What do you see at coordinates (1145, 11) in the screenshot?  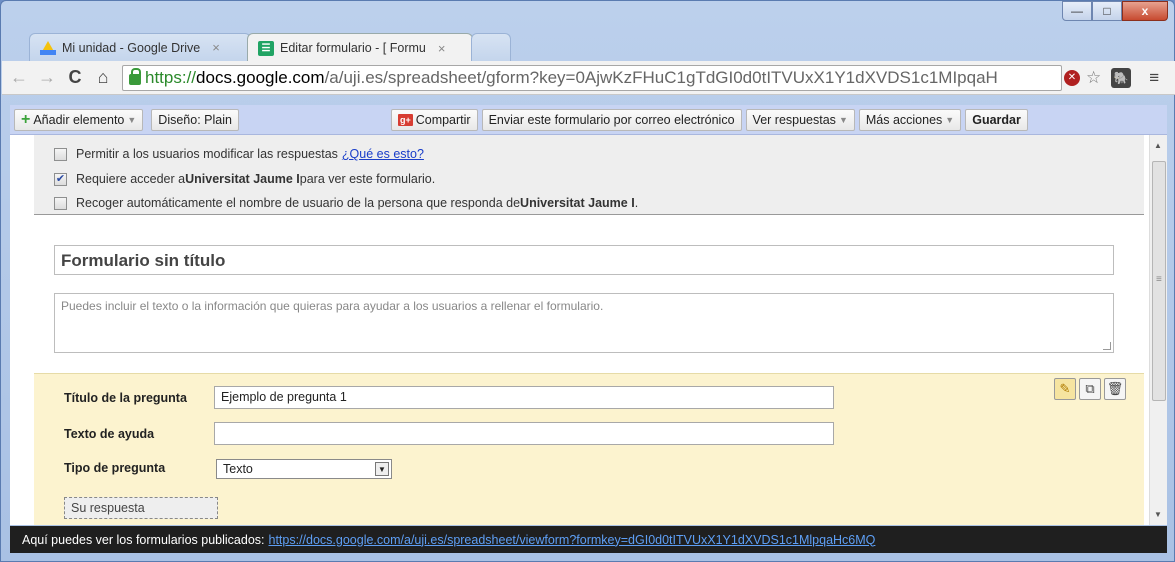 I see `close-window-button: x` at bounding box center [1145, 11].